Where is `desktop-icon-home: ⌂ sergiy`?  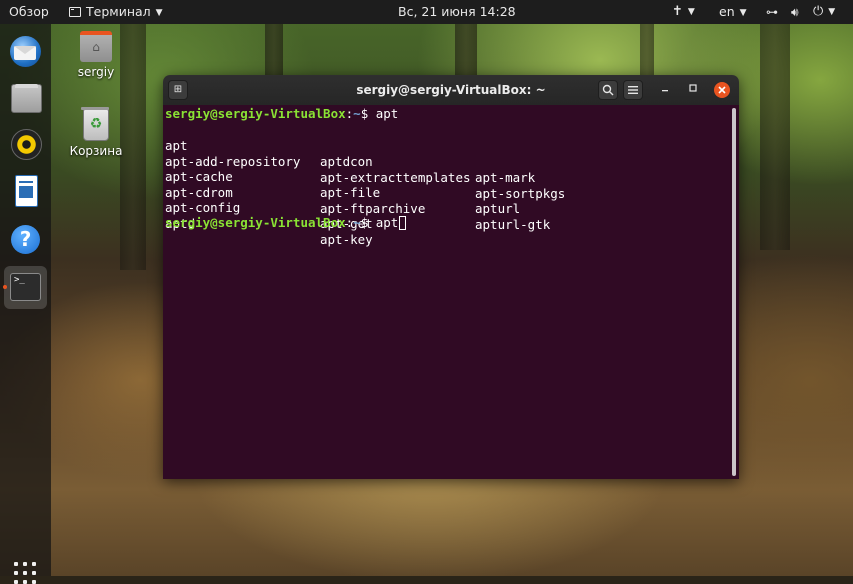 desktop-icon-home: ⌂ sergiy is located at coordinates (96, 55).